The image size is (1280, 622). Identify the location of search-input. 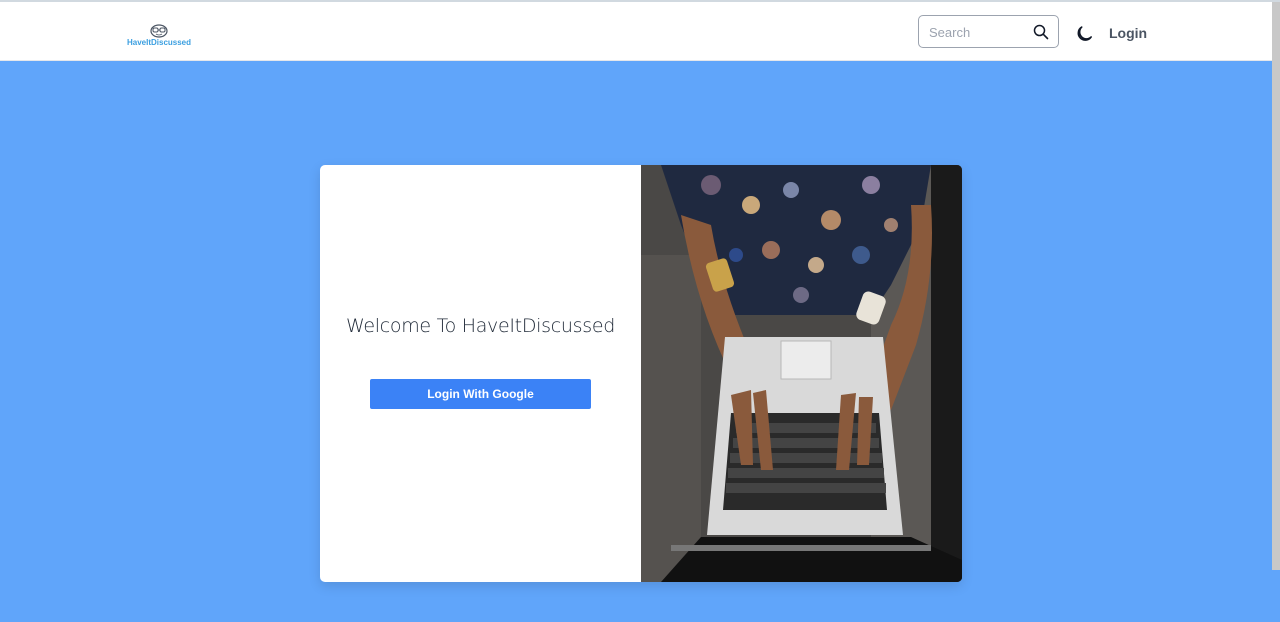
(979, 32).